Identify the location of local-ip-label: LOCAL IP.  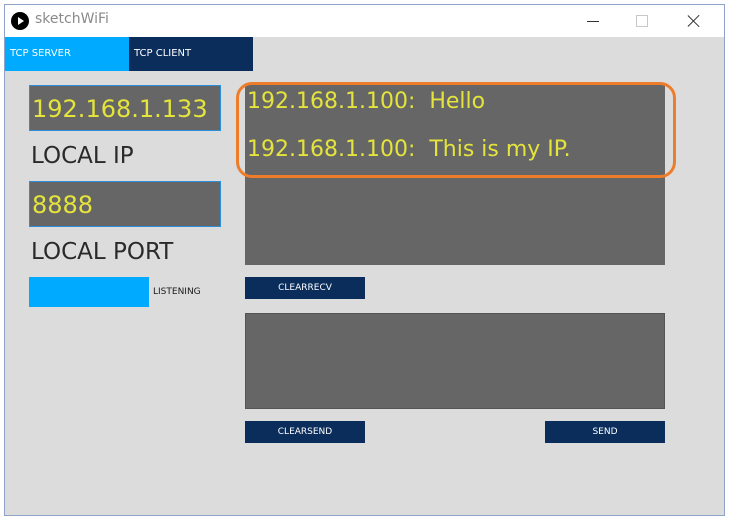
(82, 156).